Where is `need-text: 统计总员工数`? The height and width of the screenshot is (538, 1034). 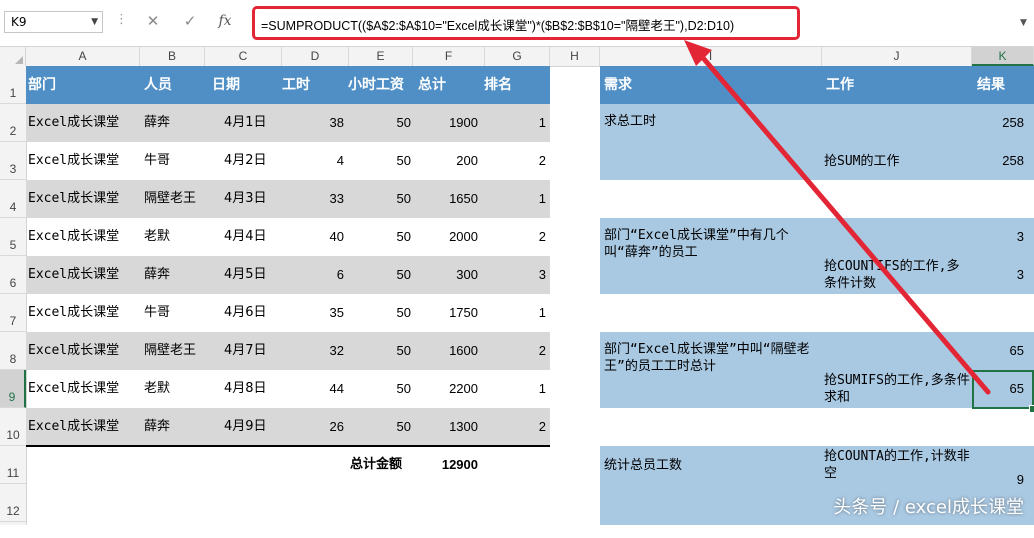 need-text: 统计总员工数 is located at coordinates (709, 465).